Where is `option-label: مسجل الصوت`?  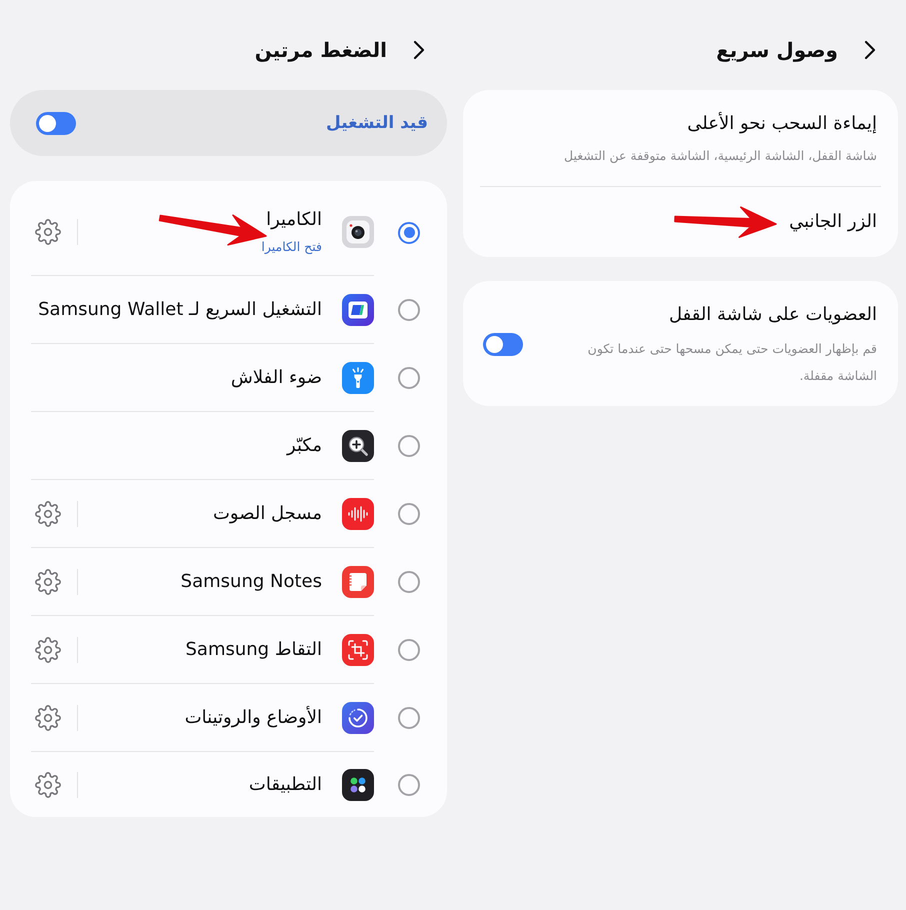
option-label: مسجل الصوت is located at coordinates (267, 514).